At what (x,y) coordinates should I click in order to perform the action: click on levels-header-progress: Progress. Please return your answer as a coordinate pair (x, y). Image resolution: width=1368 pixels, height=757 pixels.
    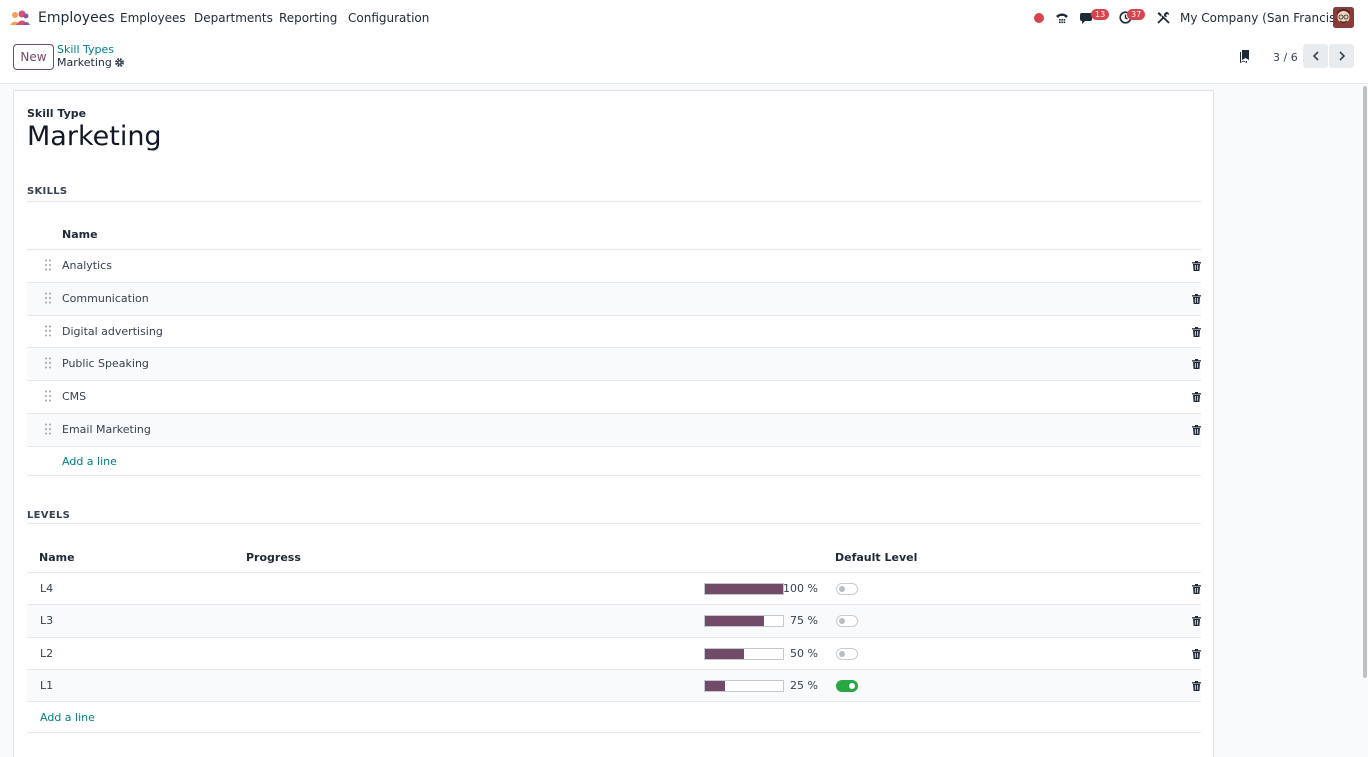
    Looking at the image, I should click on (273, 557).